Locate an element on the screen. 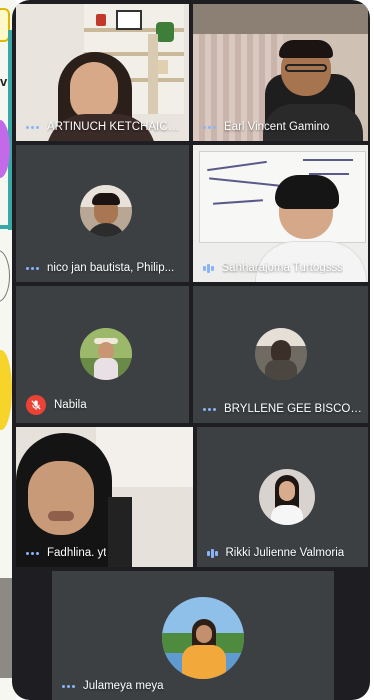  participant-name: Nabila is located at coordinates (70, 405).